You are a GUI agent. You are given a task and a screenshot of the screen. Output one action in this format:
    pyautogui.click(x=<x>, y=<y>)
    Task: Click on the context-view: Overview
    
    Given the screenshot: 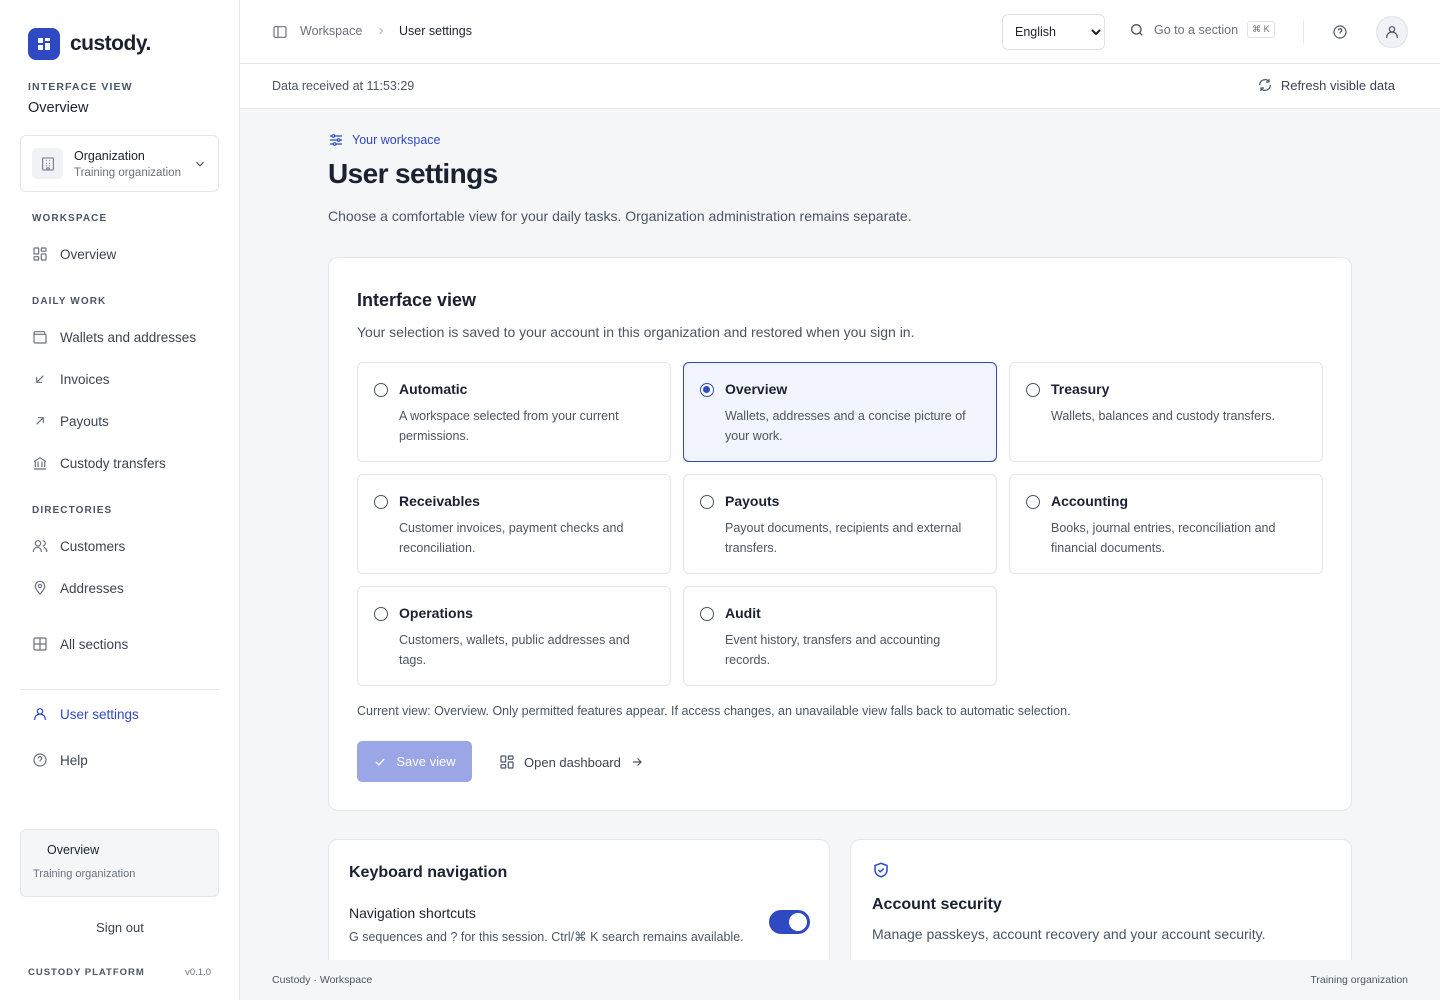 What is the action you would take?
    pyautogui.click(x=73, y=850)
    